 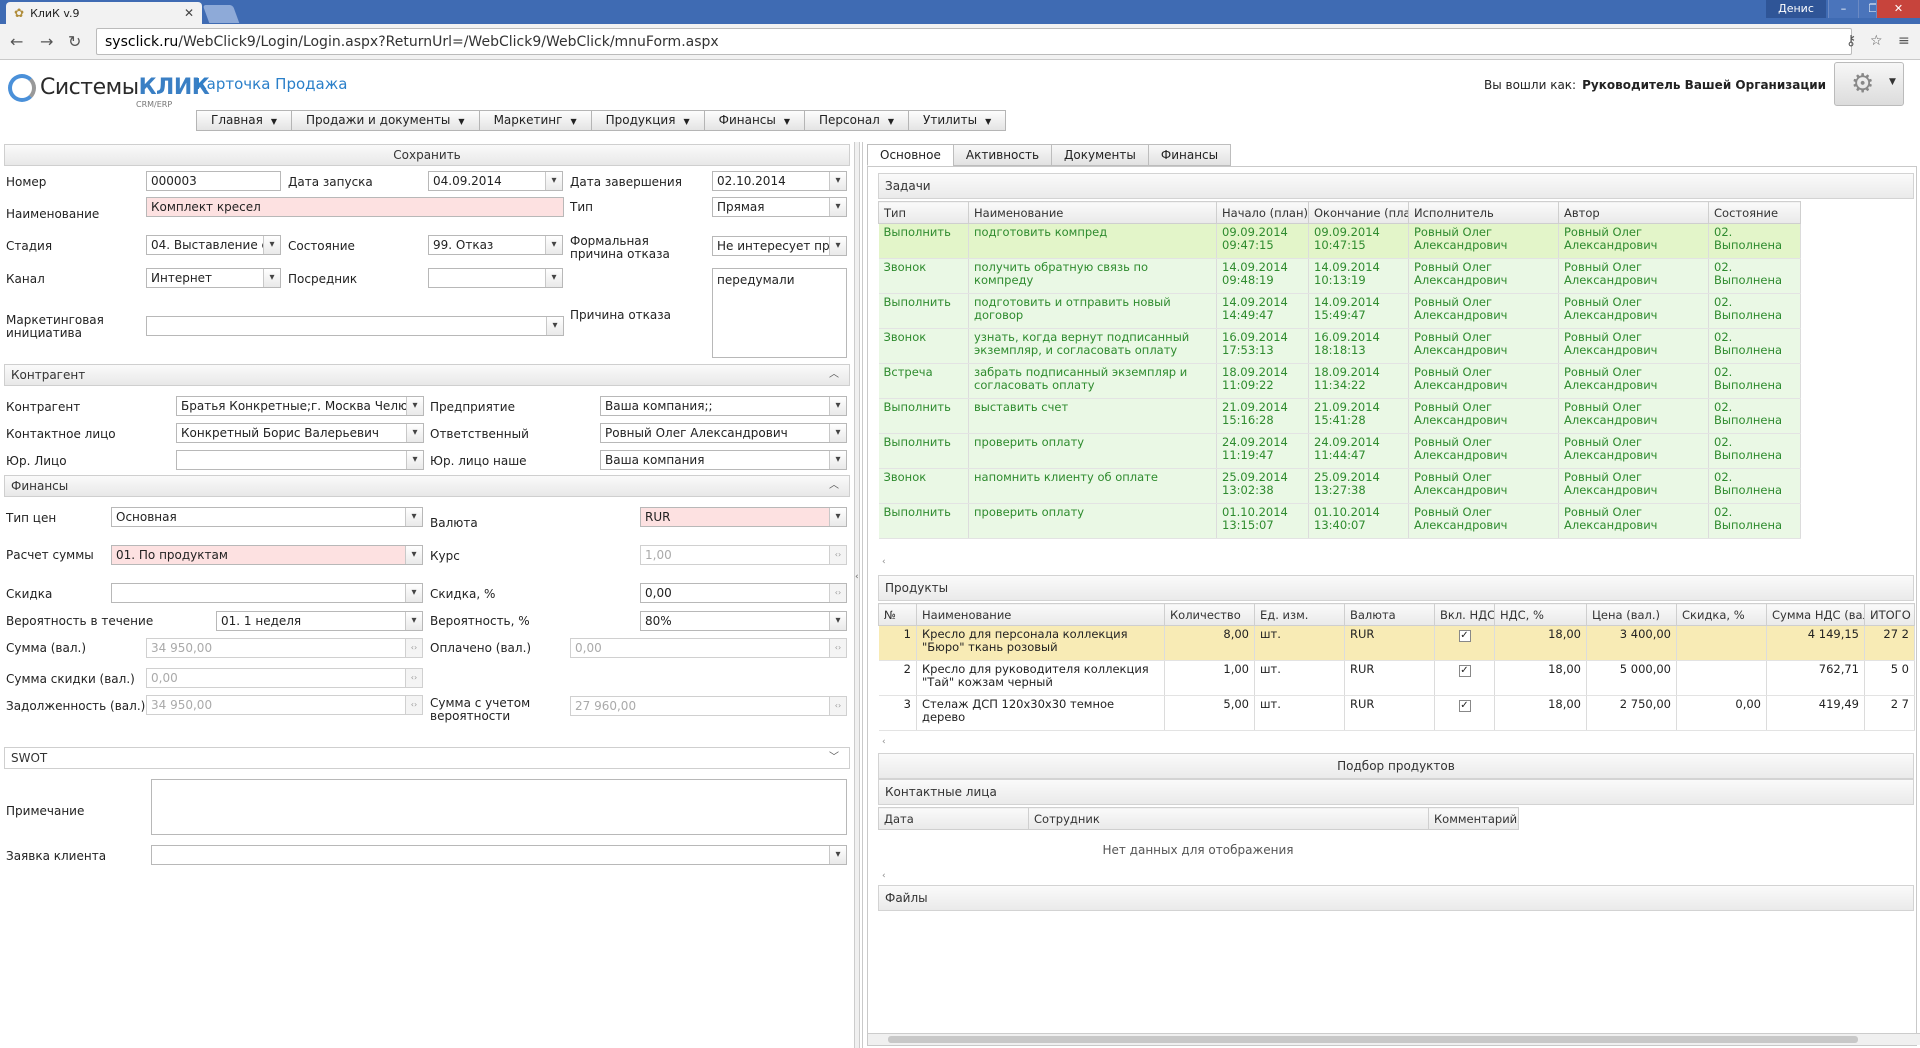 What do you see at coordinates (267, 555) in the screenshot?
I see `calc-select: 01. По продуктам` at bounding box center [267, 555].